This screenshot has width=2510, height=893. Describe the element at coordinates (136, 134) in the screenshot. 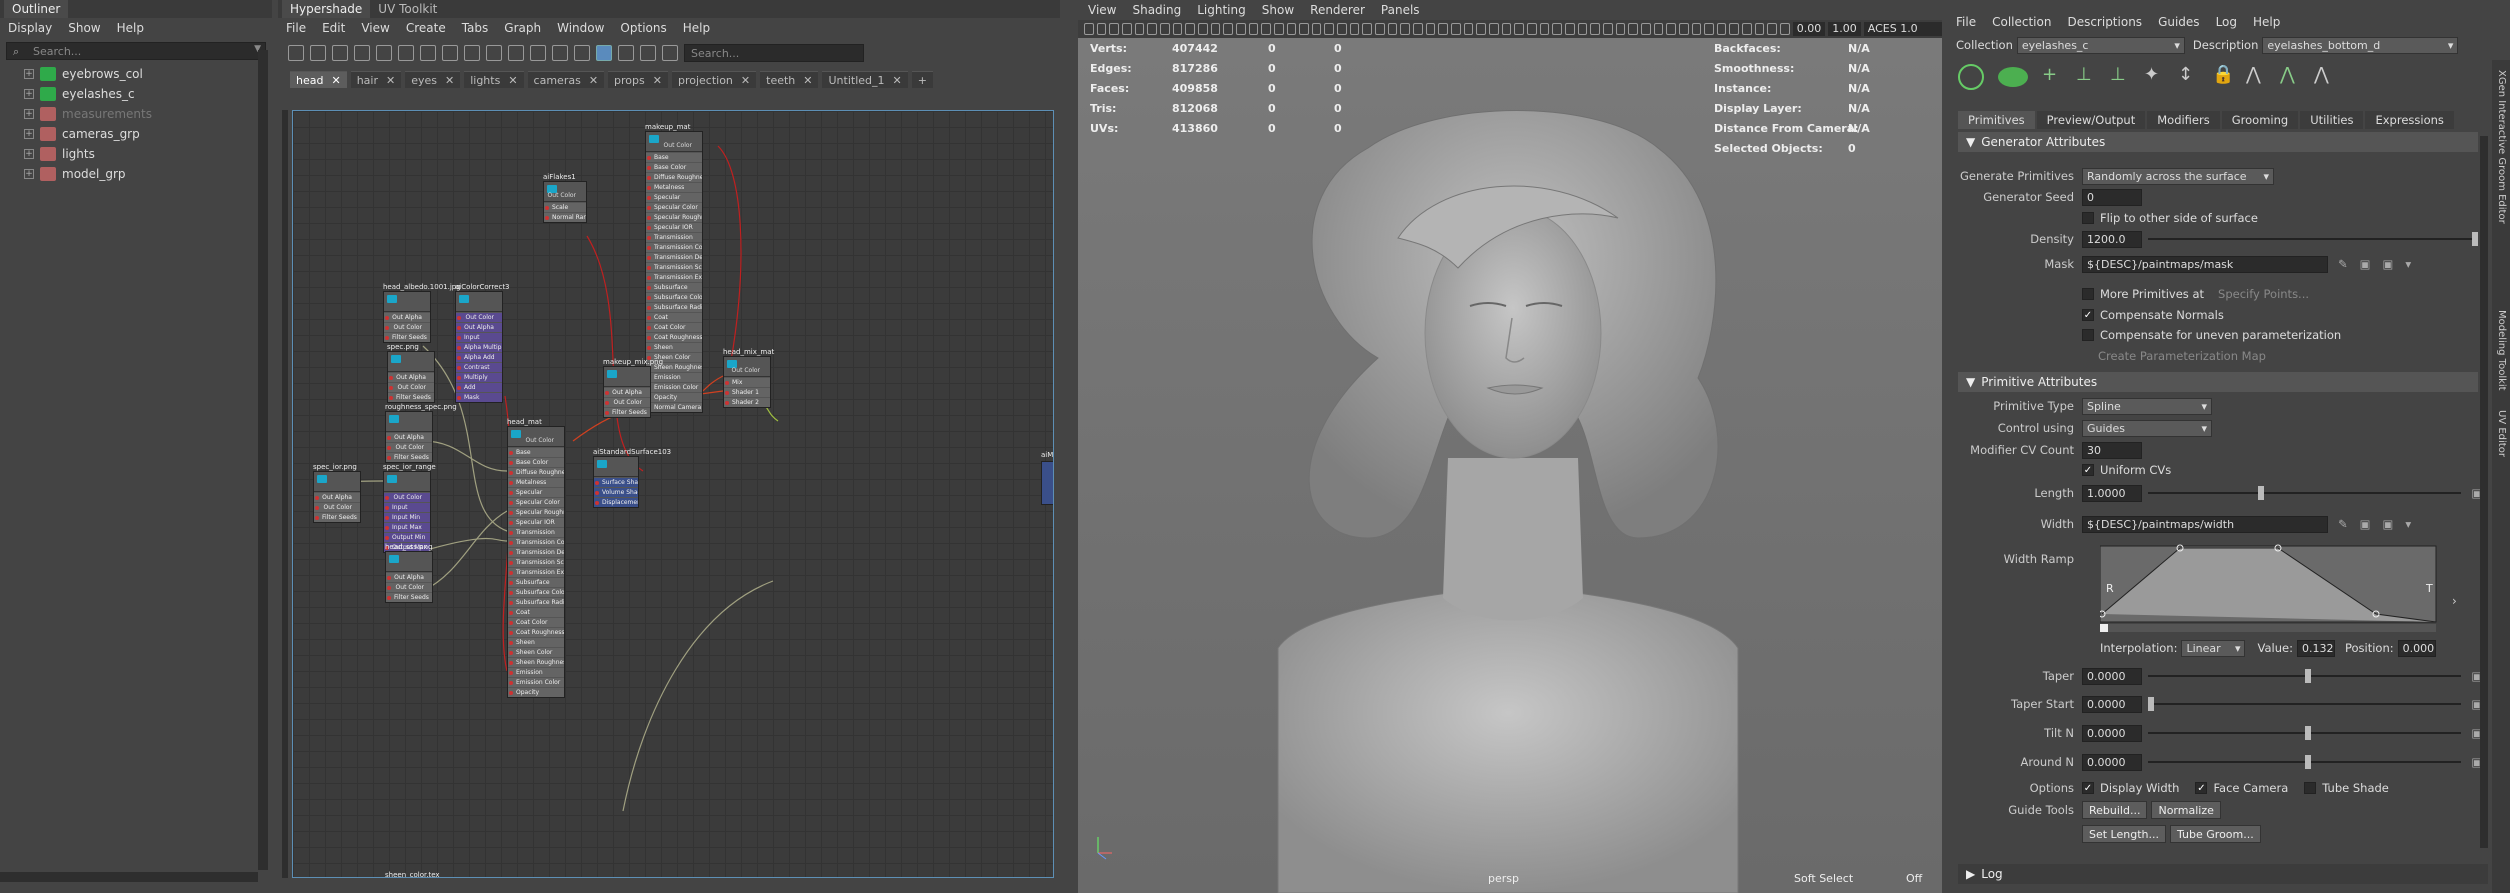

I see `outliner-item: + cameras_grp` at that location.